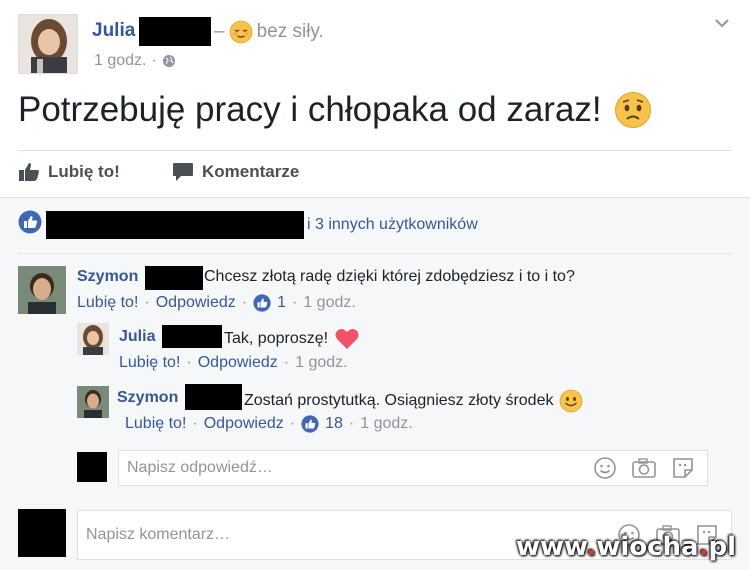 The image size is (750, 570). Describe the element at coordinates (347, 339) in the screenshot. I see `heart-icon` at that location.